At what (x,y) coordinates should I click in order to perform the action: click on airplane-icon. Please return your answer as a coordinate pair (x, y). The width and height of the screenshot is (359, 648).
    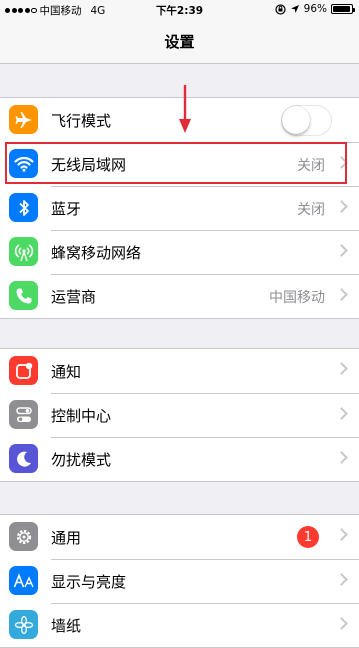
    Looking at the image, I should click on (23, 119).